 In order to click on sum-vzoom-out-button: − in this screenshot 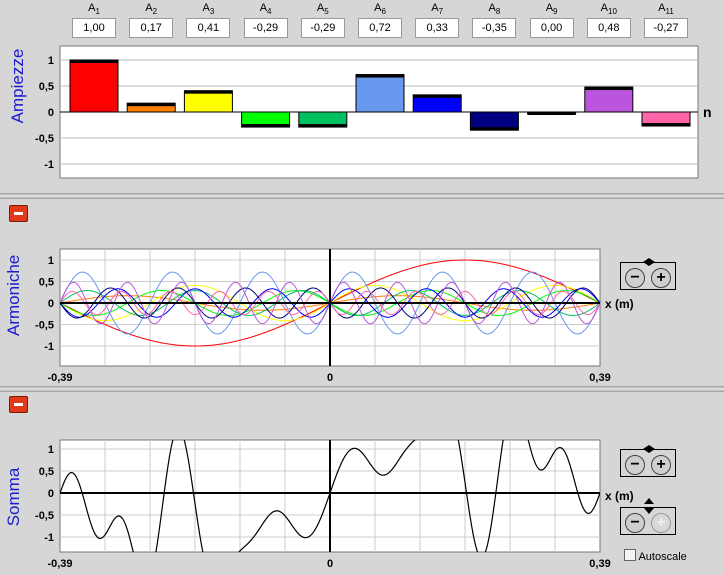, I will do `click(635, 523)`.